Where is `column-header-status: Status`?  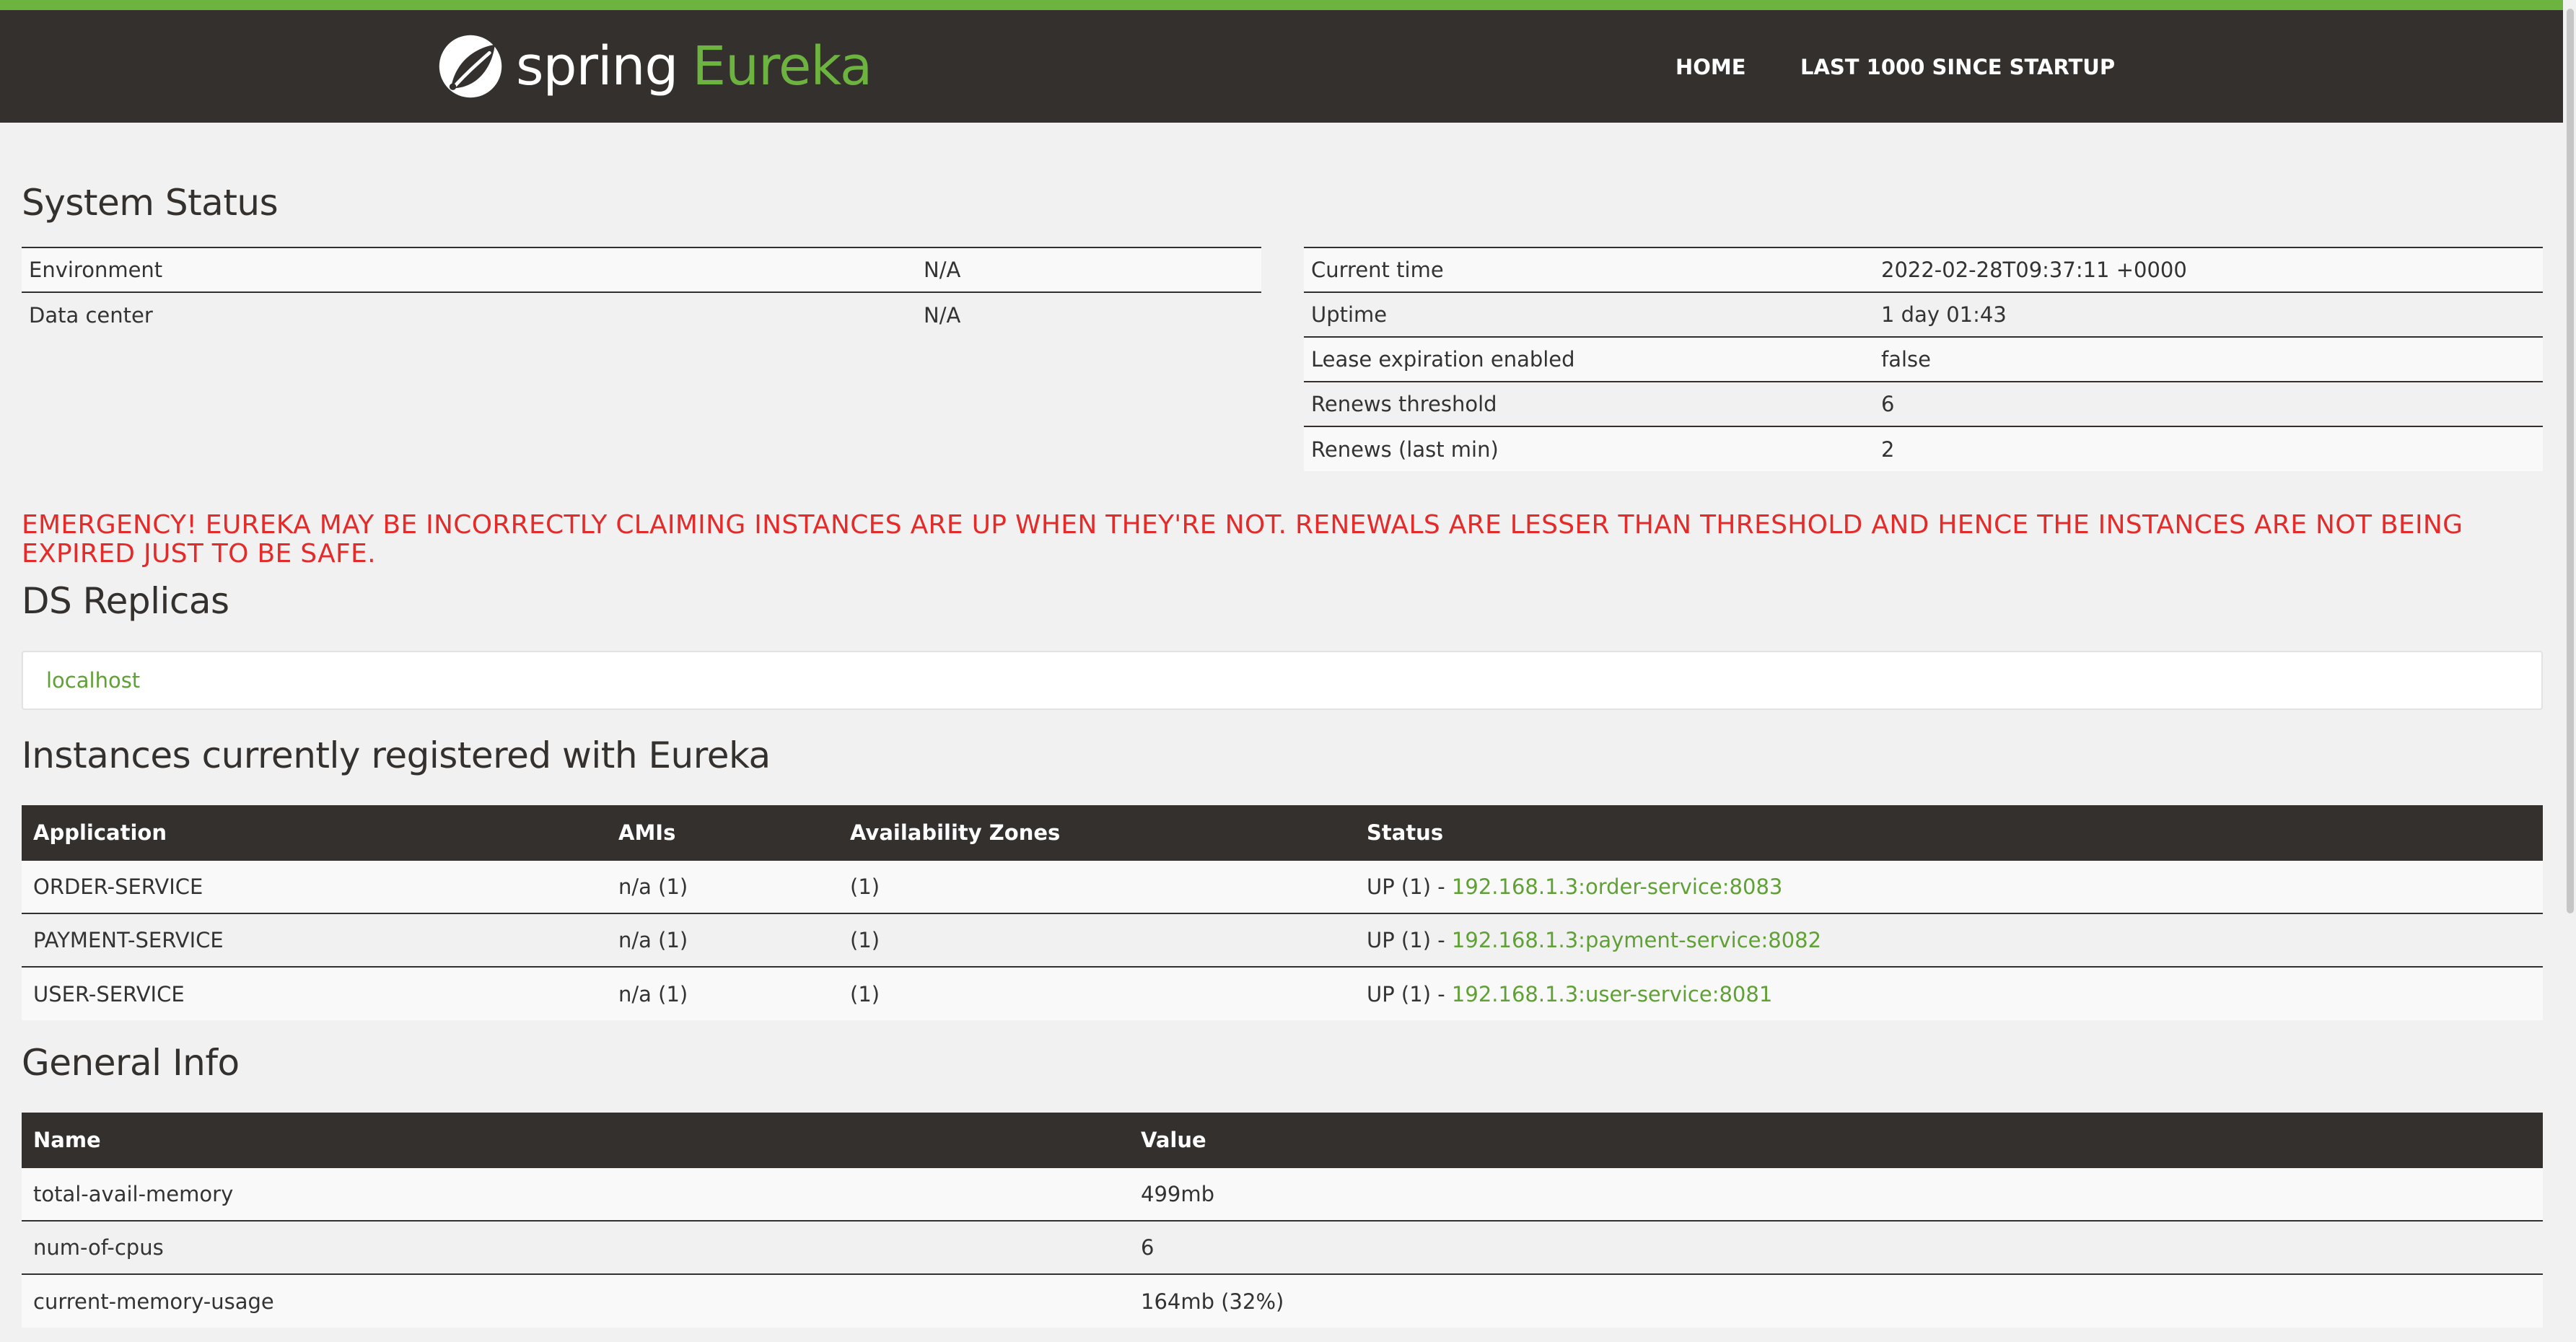 column-header-status: Status is located at coordinates (1949, 833).